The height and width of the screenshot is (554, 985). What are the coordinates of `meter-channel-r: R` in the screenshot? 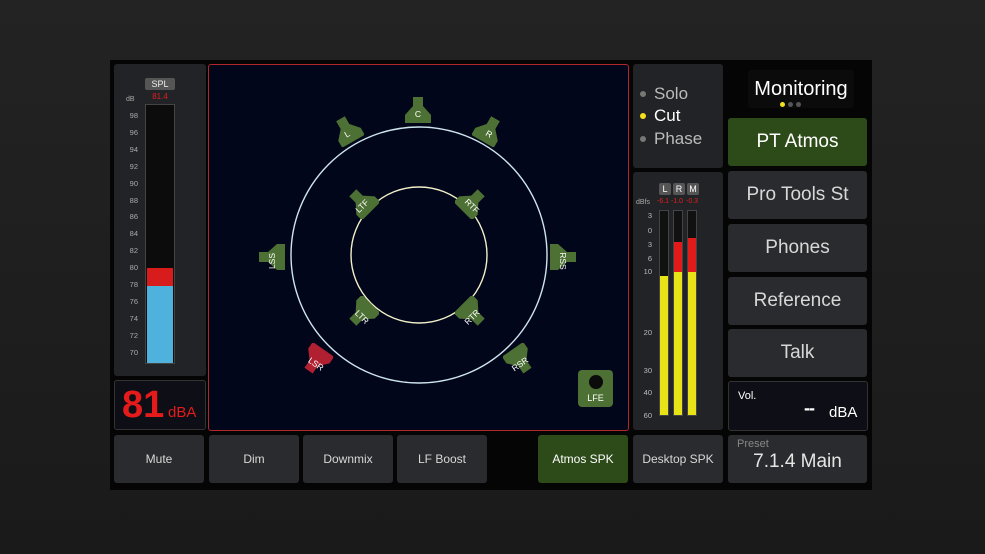 It's located at (679, 189).